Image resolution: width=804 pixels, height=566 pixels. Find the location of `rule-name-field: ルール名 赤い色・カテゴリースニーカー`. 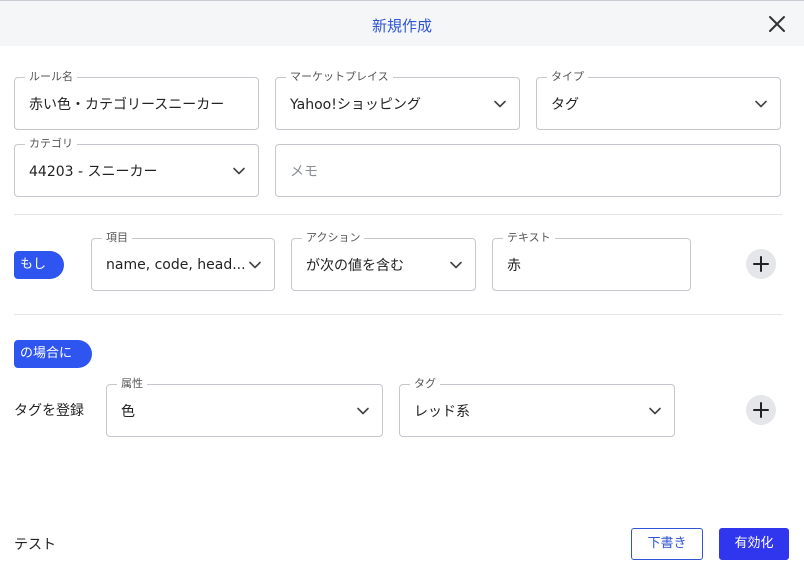

rule-name-field: ルール名 赤い色・カテゴリースニーカー is located at coordinates (136, 100).